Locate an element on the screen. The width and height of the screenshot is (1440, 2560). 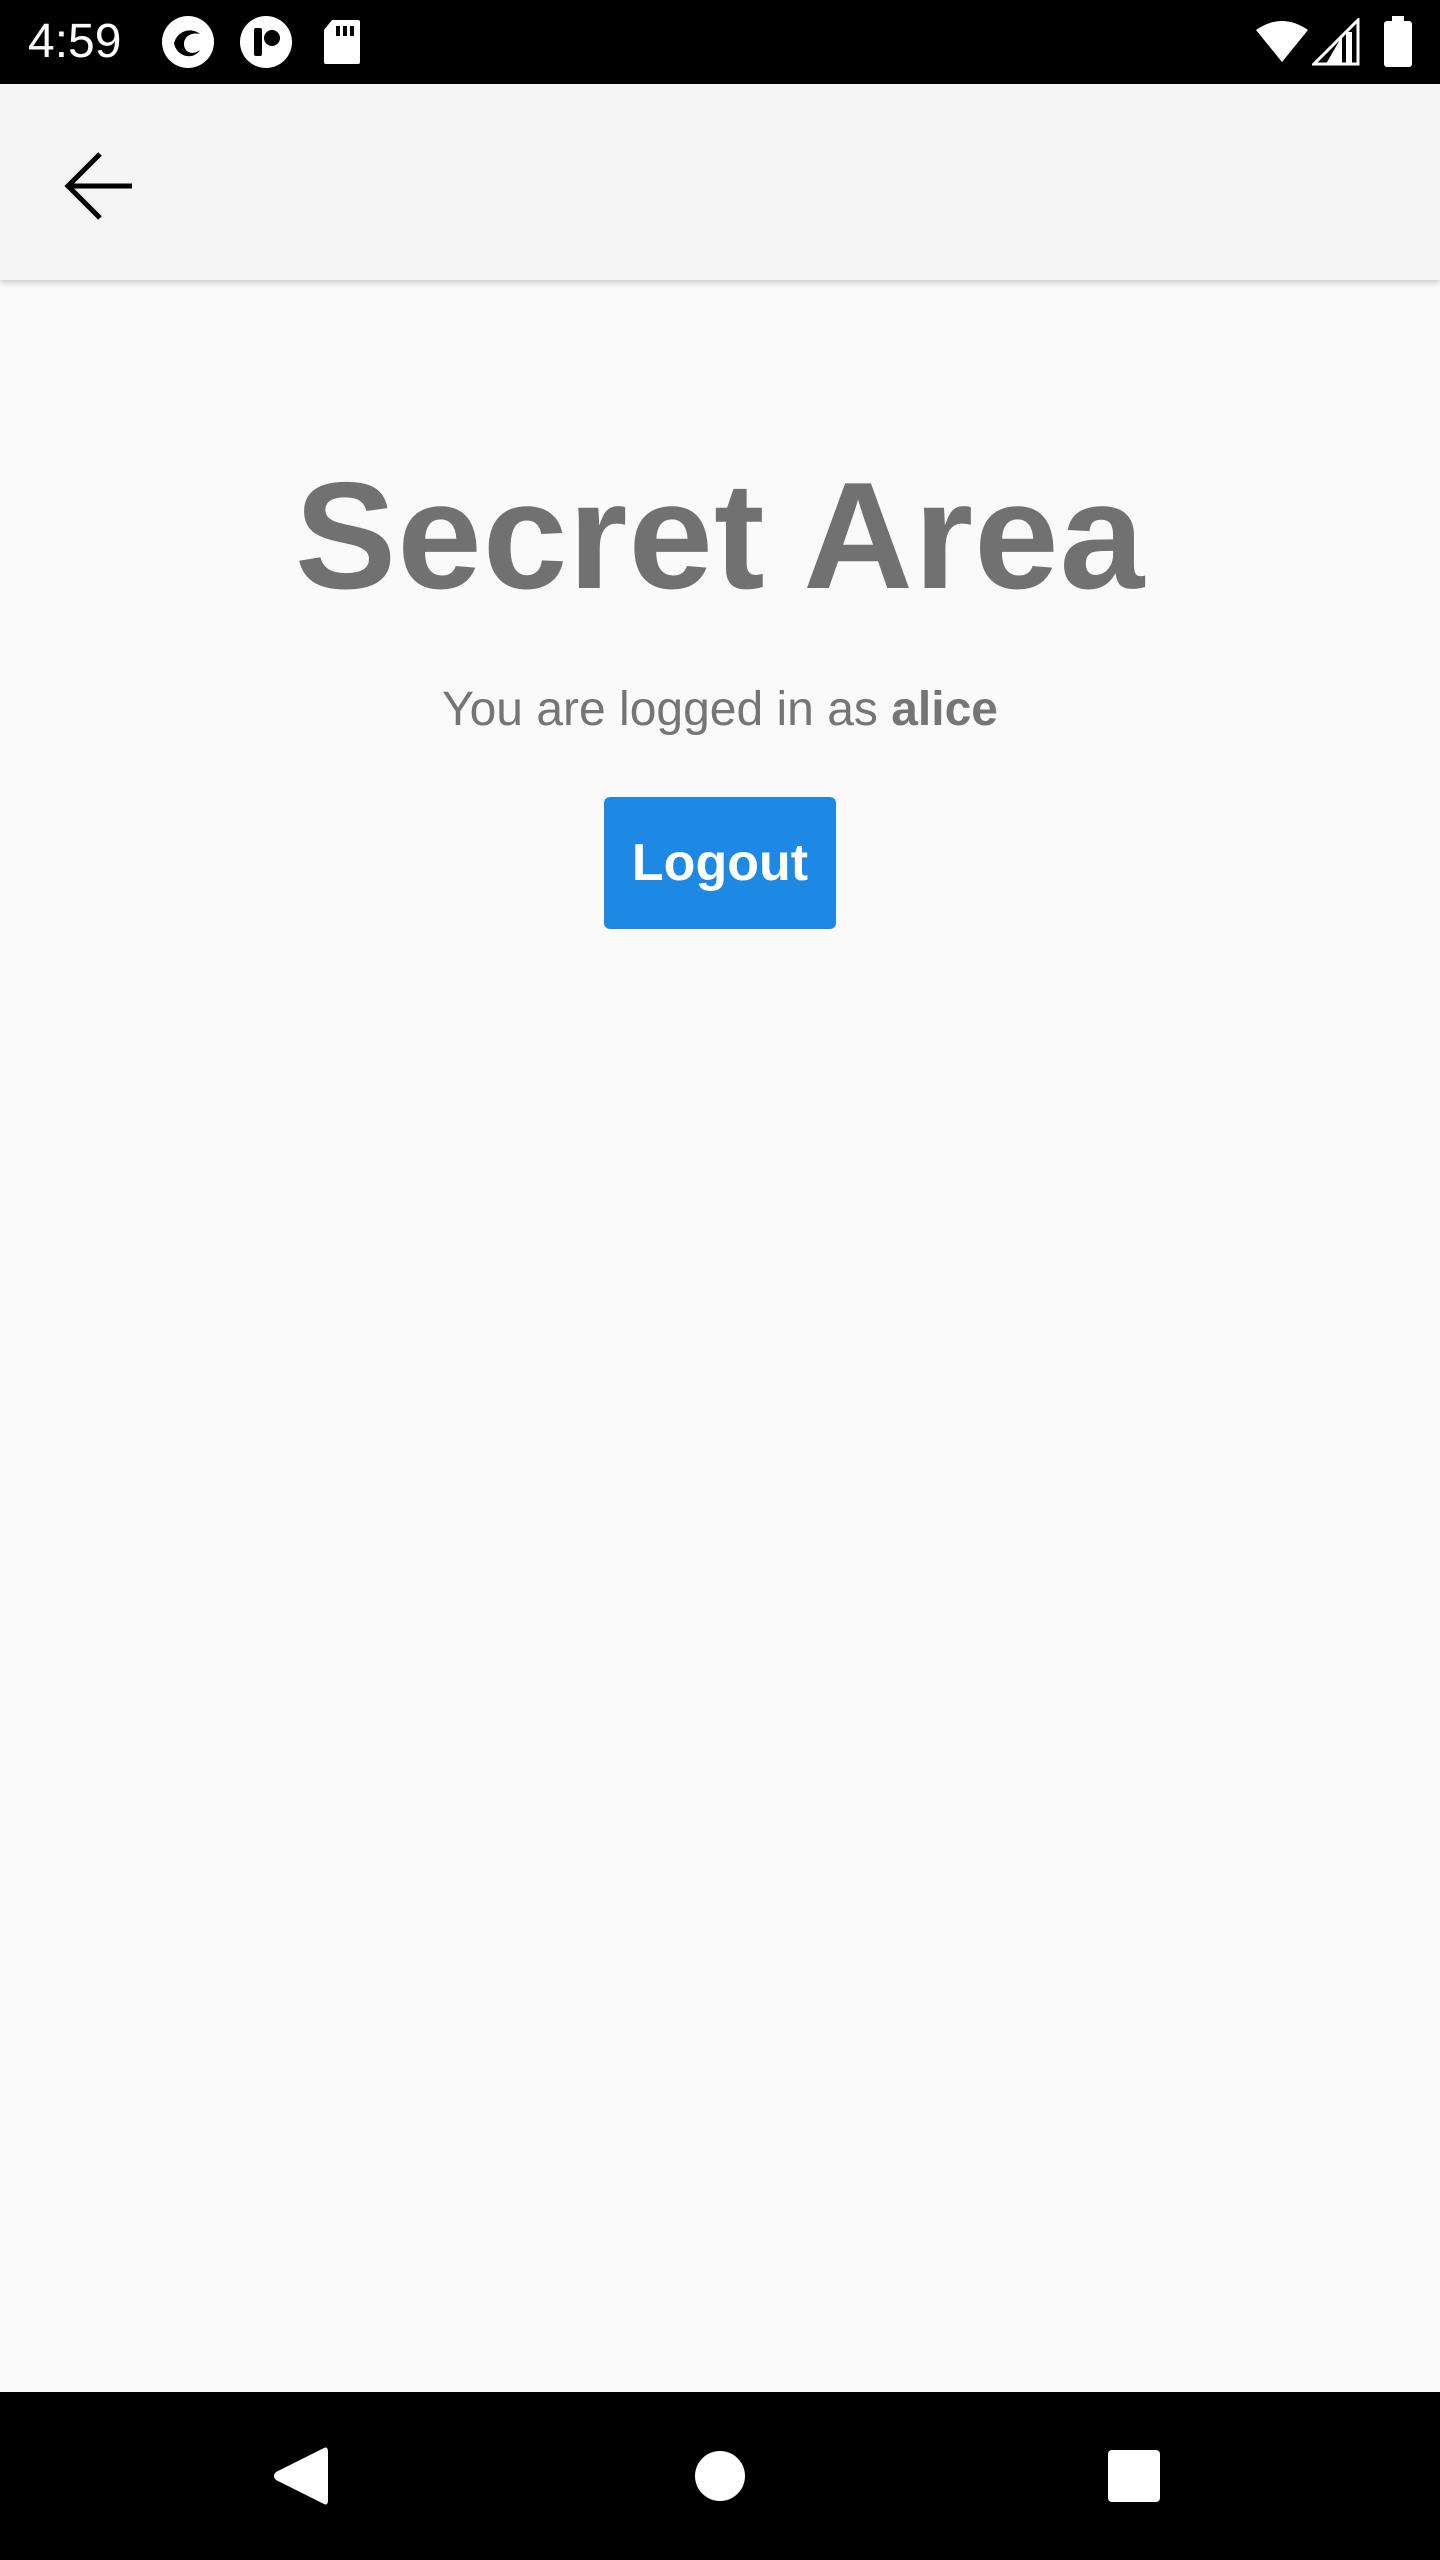
back-triangle-icon is located at coordinates (301, 2476).